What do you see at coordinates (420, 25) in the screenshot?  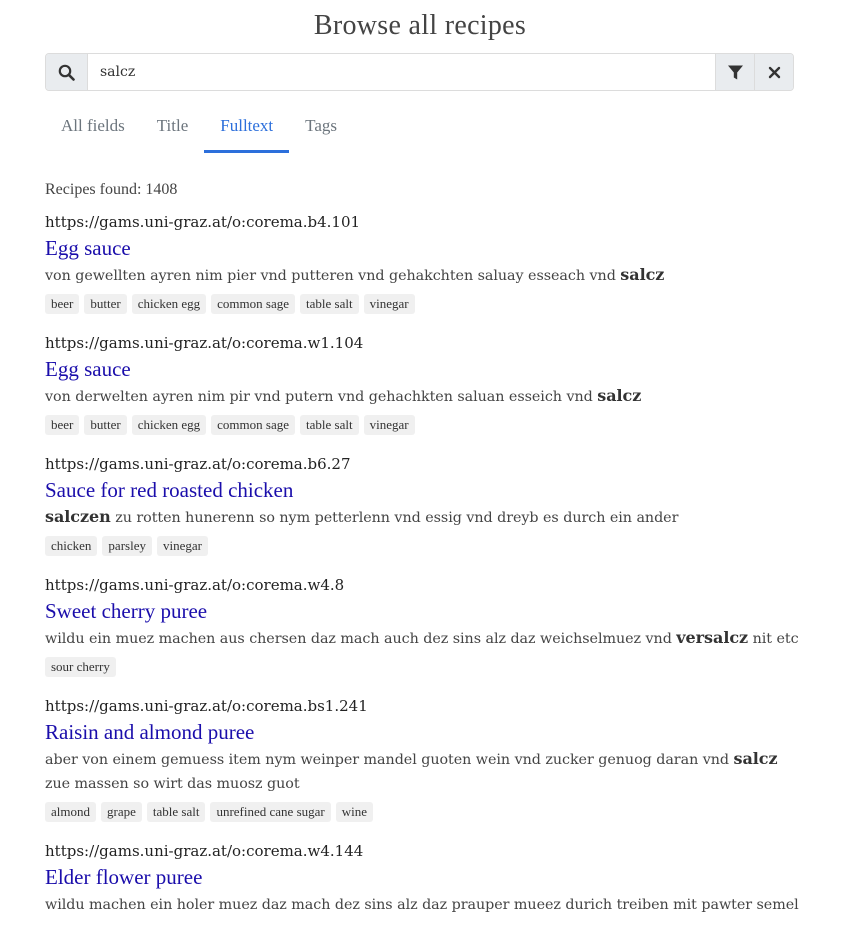 I see `page-title: Browse all recipes` at bounding box center [420, 25].